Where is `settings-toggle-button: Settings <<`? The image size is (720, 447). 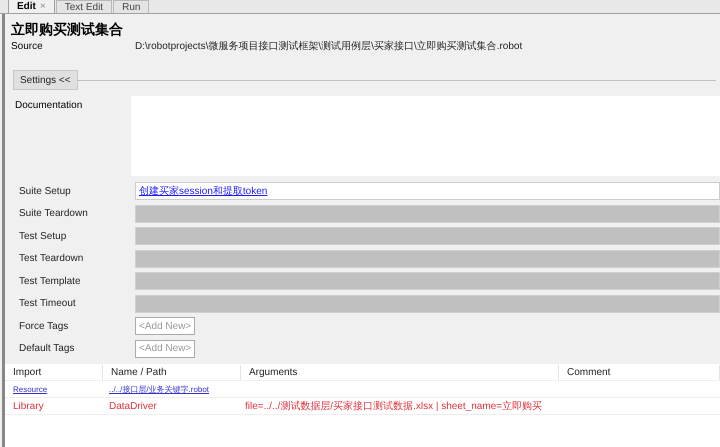 settings-toggle-button: Settings << is located at coordinates (45, 80).